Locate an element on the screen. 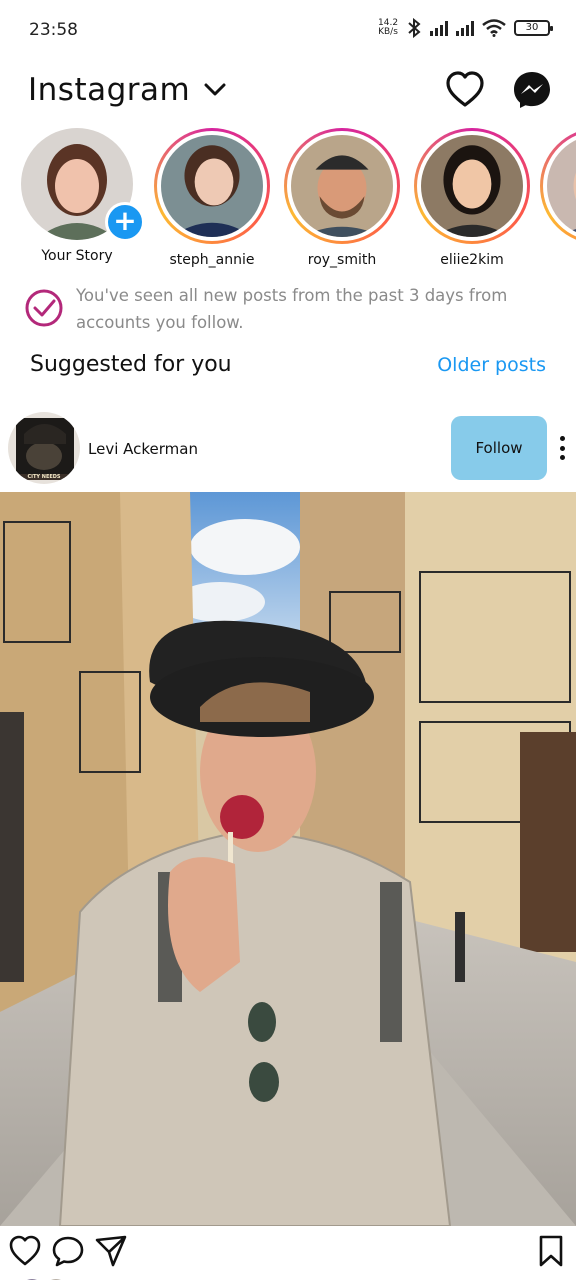 This screenshot has width=576, height=1280. story-label: Your Story is located at coordinates (77, 256).